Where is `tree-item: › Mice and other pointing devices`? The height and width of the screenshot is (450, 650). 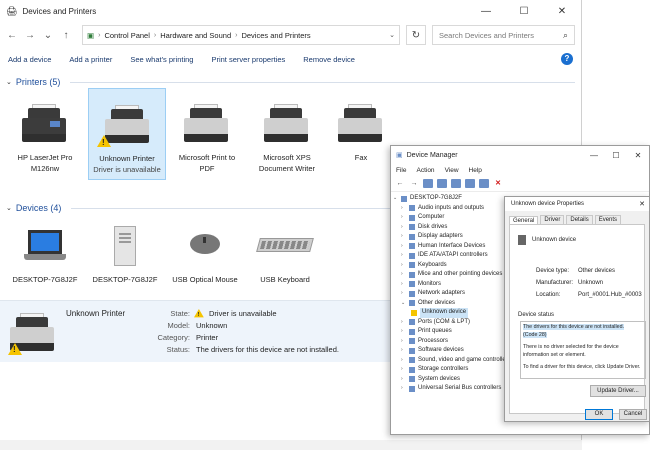 tree-item: › Mice and other pointing devices is located at coordinates (452, 275).